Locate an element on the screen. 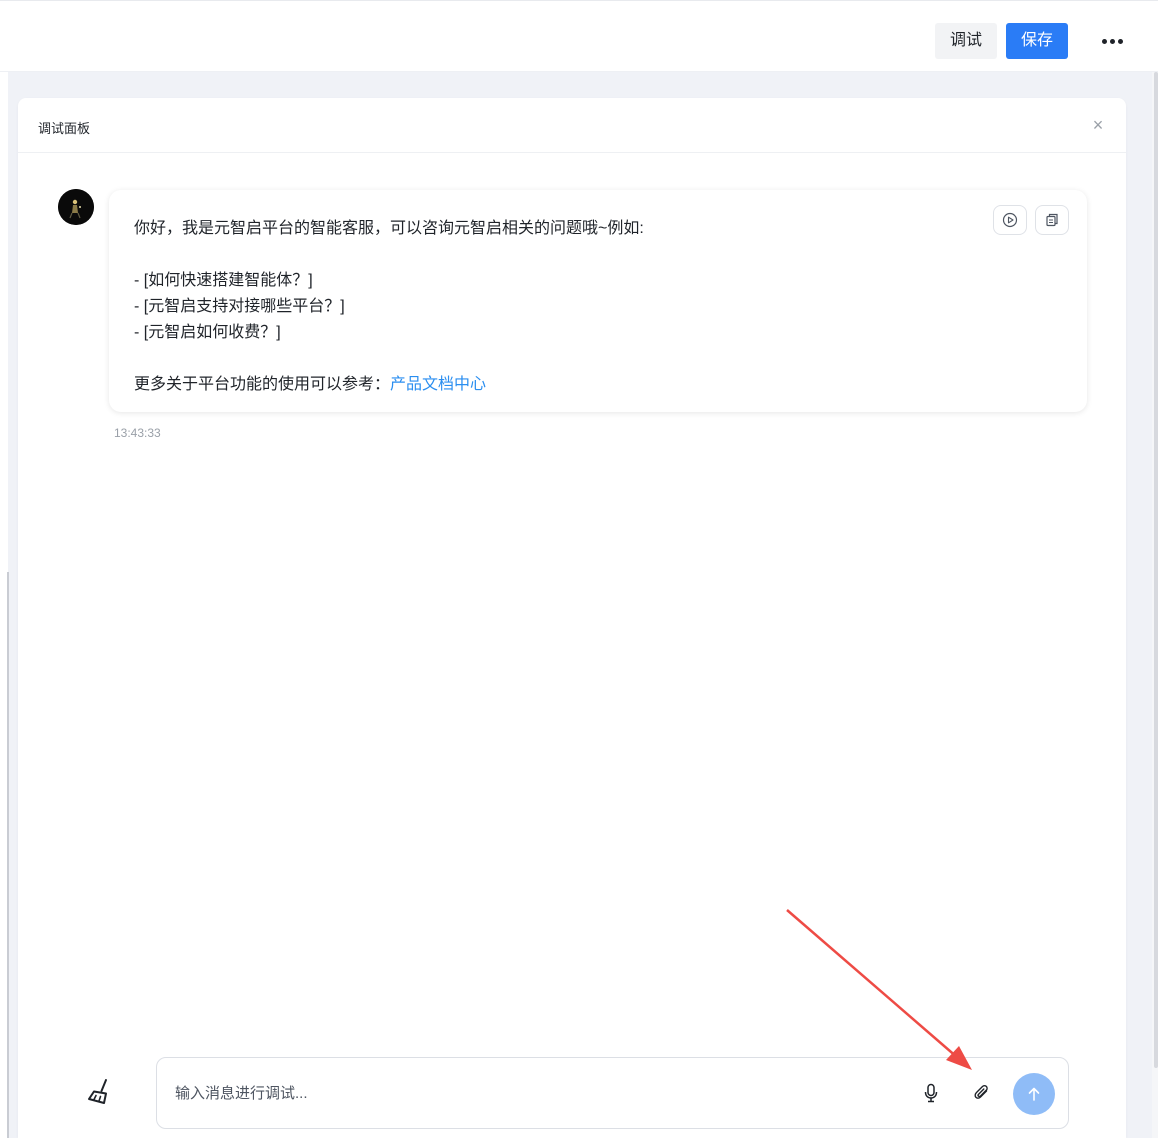 Image resolution: width=1158 pixels, height=1138 pixels. copy-icon is located at coordinates (1052, 220).